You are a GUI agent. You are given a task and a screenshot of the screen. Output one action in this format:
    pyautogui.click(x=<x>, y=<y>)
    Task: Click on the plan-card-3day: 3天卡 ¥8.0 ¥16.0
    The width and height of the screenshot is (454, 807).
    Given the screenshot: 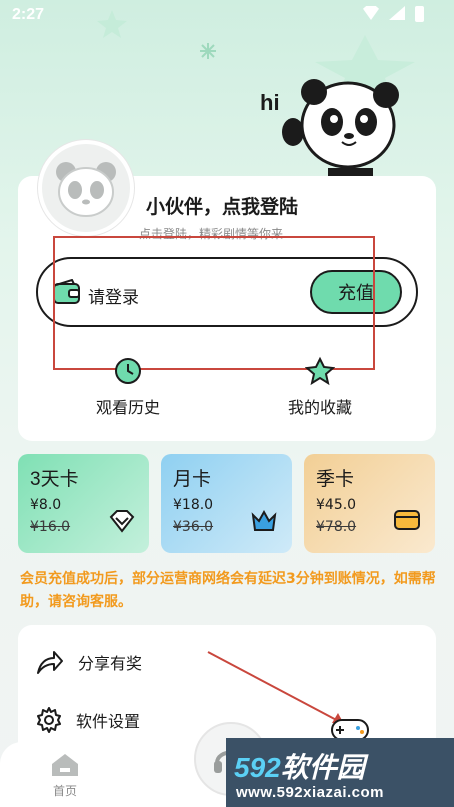 What is the action you would take?
    pyautogui.click(x=83, y=503)
    